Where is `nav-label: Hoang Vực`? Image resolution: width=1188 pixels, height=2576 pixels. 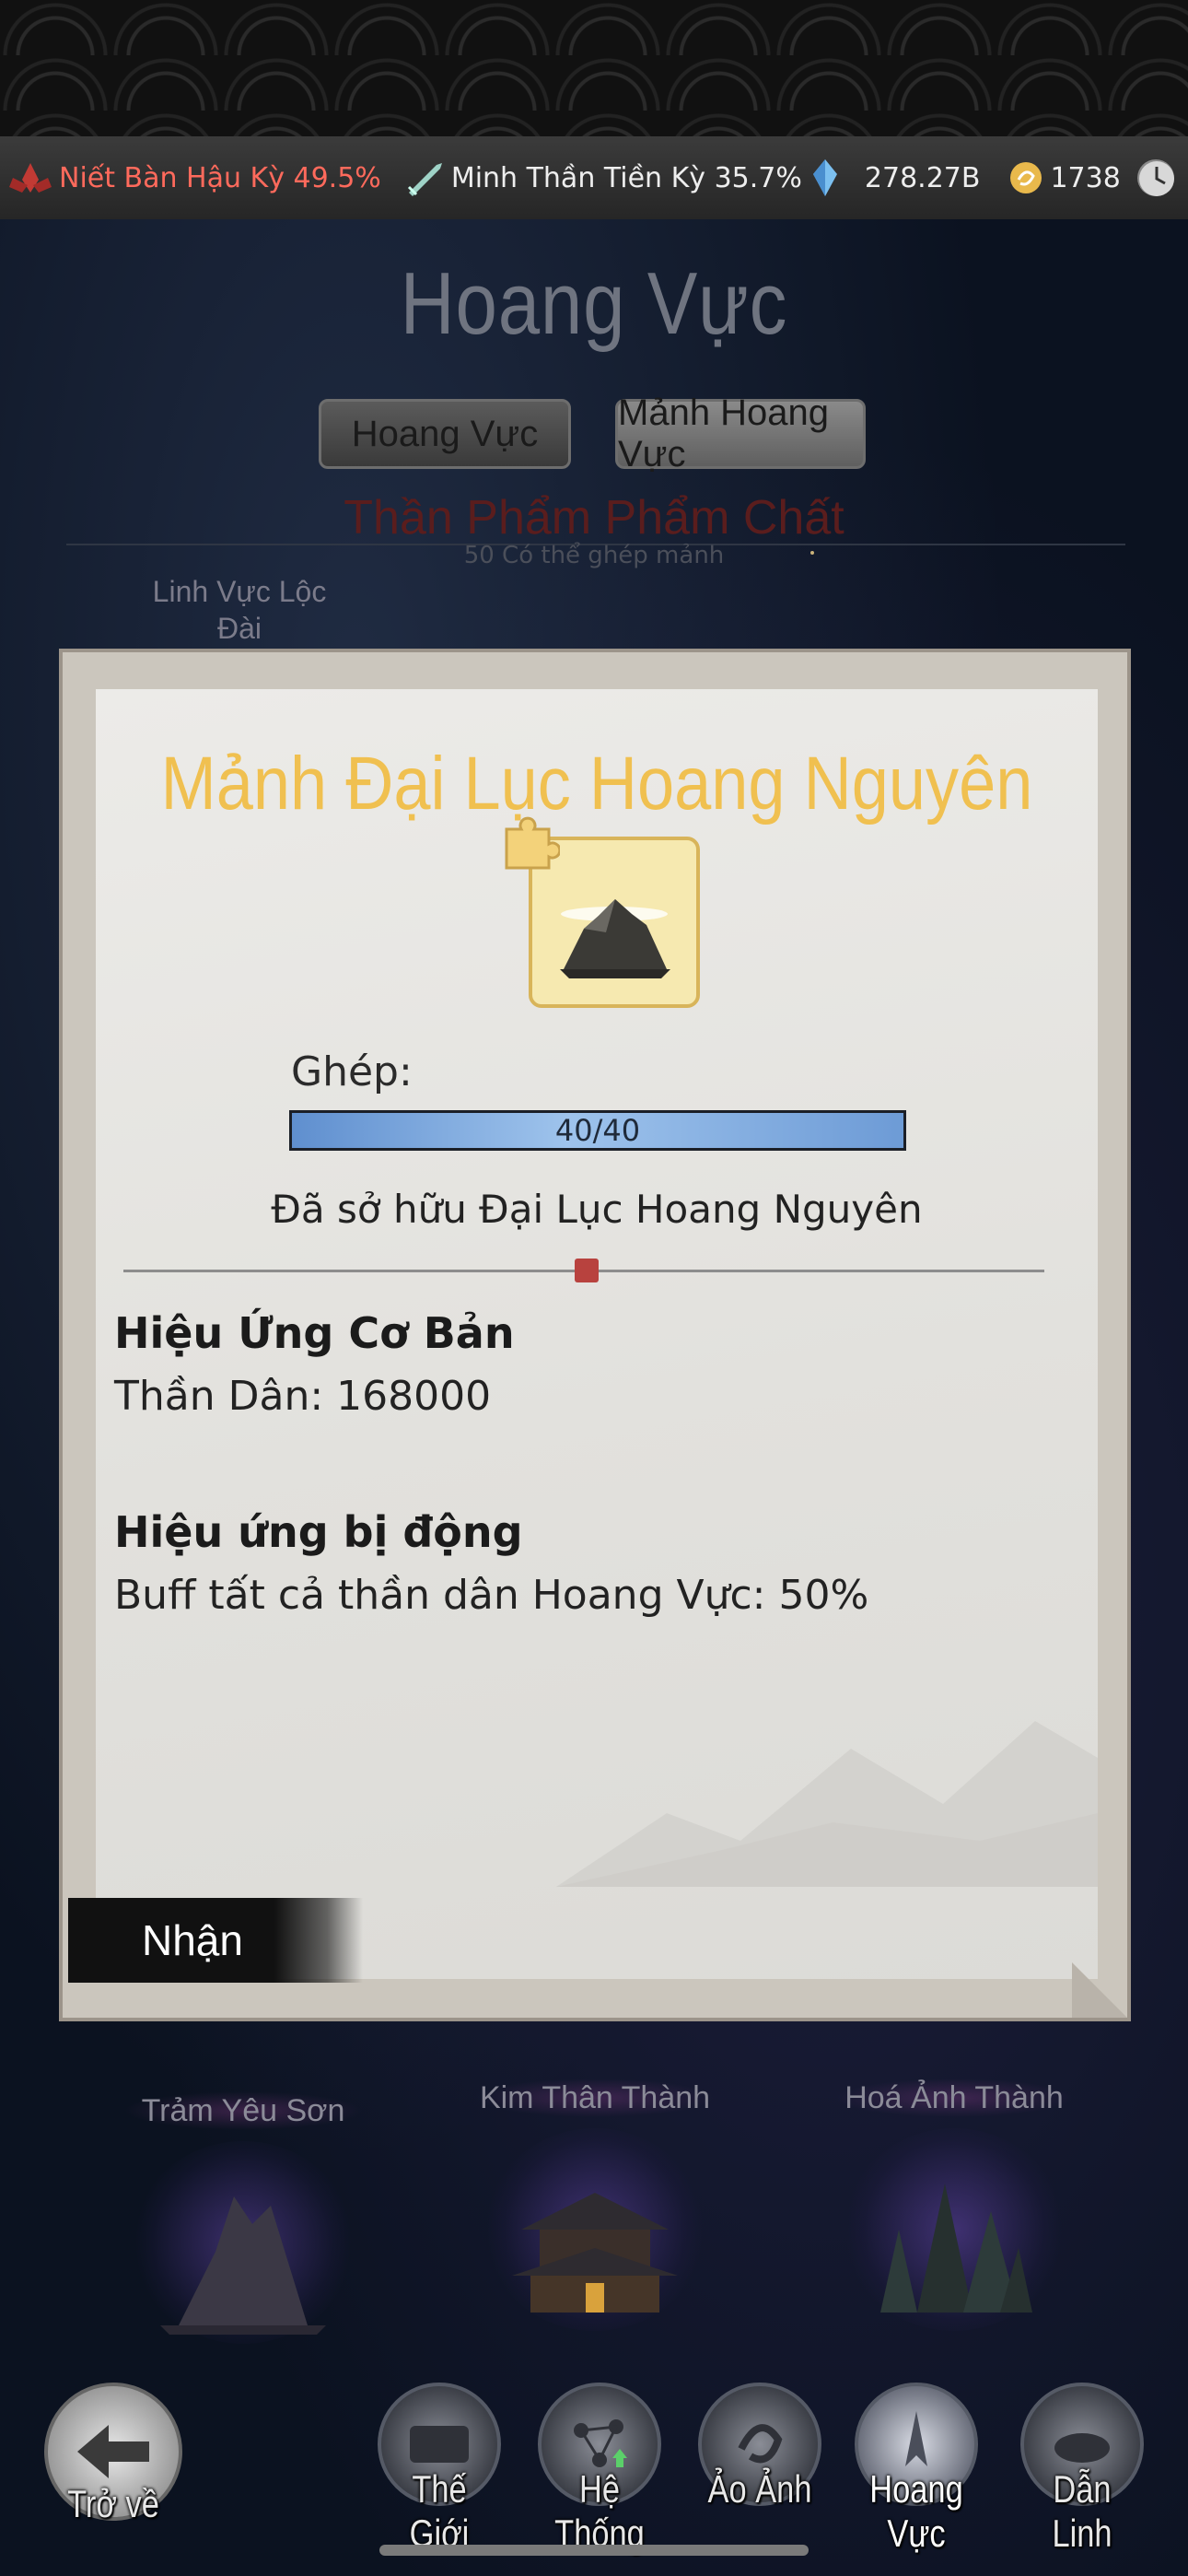
nav-label: Hoang Vực is located at coordinates (916, 2511).